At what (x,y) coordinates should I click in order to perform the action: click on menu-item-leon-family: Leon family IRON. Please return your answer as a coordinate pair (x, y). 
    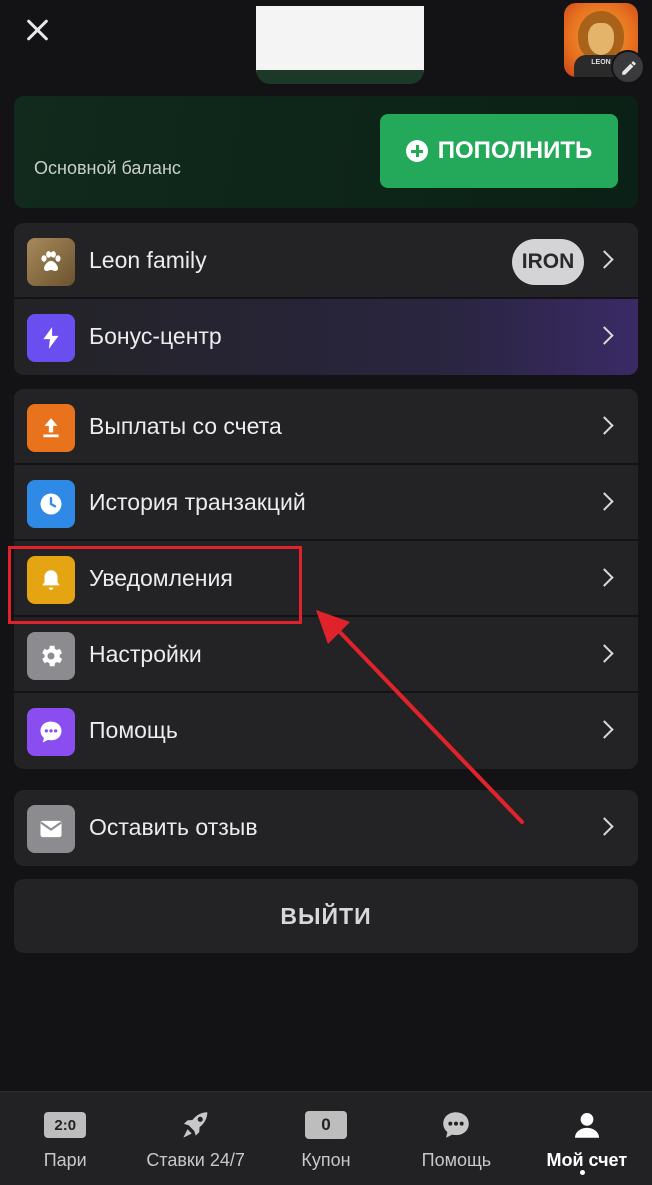
    Looking at the image, I should click on (326, 261).